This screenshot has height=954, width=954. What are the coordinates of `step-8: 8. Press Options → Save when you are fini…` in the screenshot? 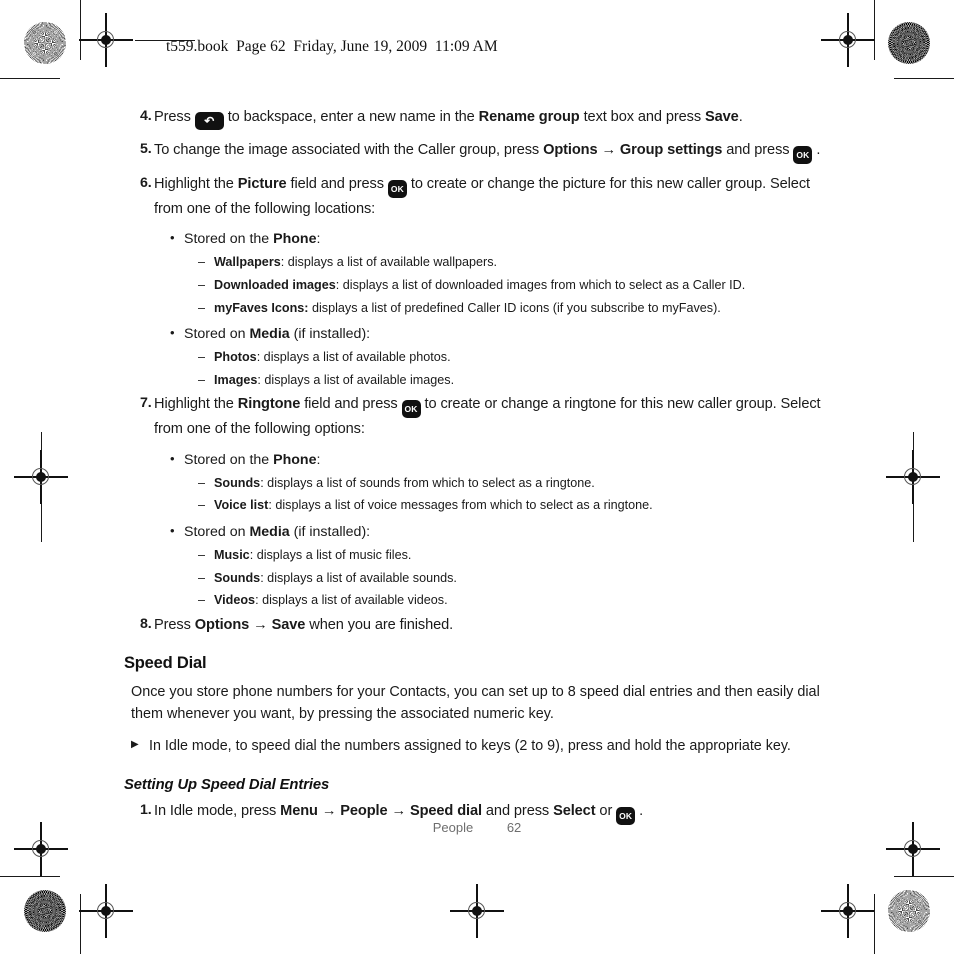 It's located at (479, 625).